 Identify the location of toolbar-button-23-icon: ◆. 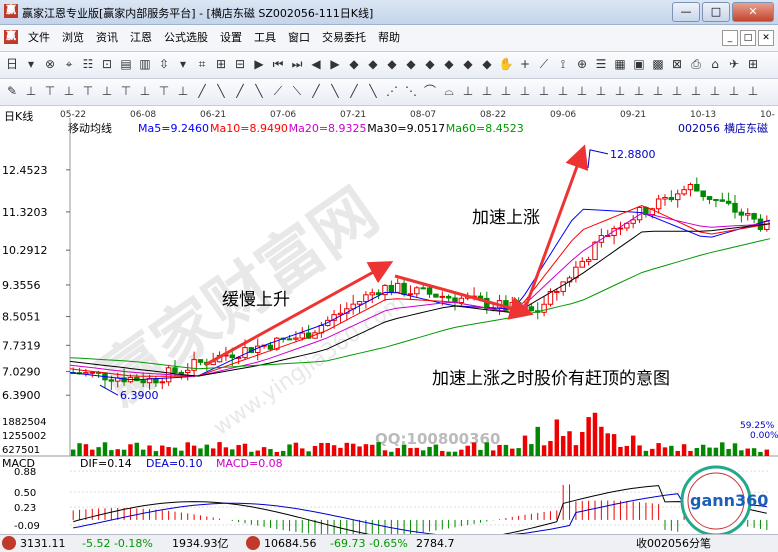
(449, 64).